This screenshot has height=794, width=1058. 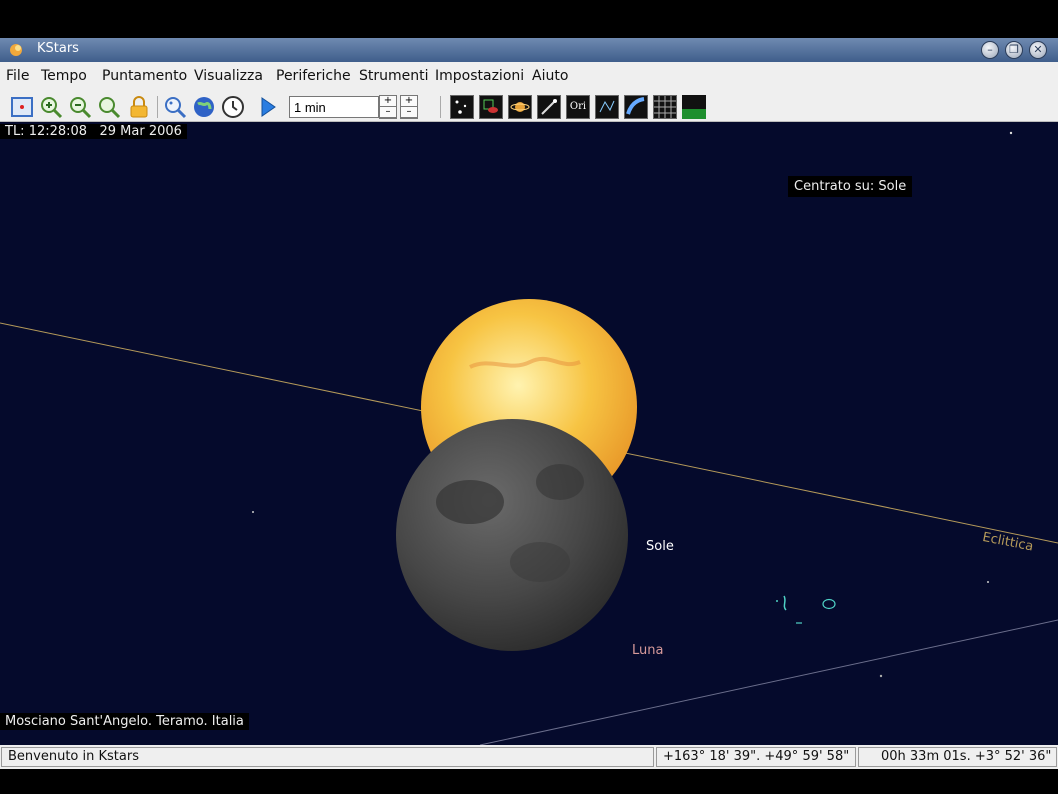 I want to click on nebula-marker, so click(x=829, y=604).